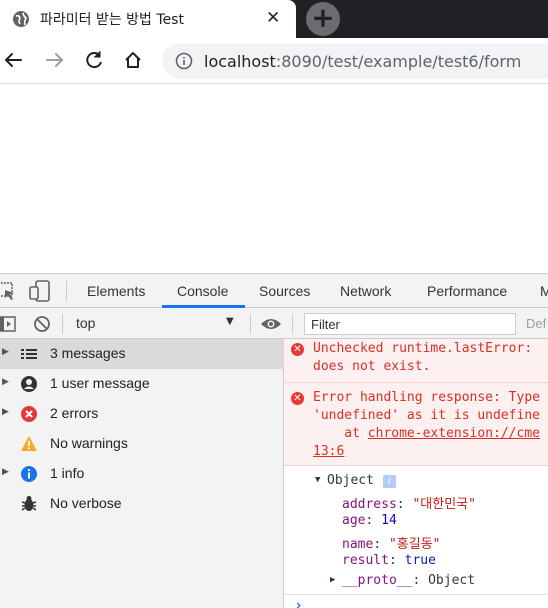 The height and width of the screenshot is (608, 548). Describe the element at coordinates (154, 323) in the screenshot. I see `context-selector: top ▼` at that location.